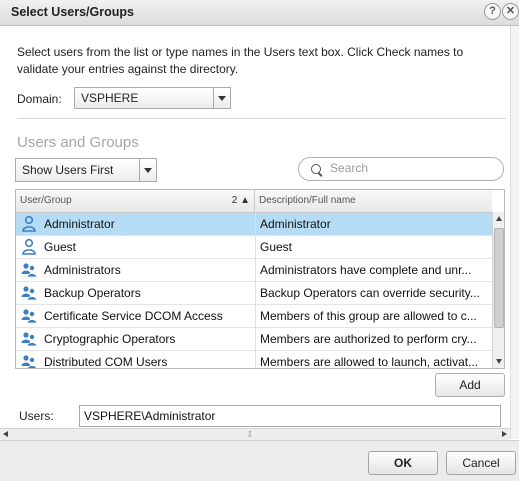 Image resolution: width=519 pixels, height=481 pixels. Describe the element at coordinates (276, 247) in the screenshot. I see `row-description: Guest` at that location.